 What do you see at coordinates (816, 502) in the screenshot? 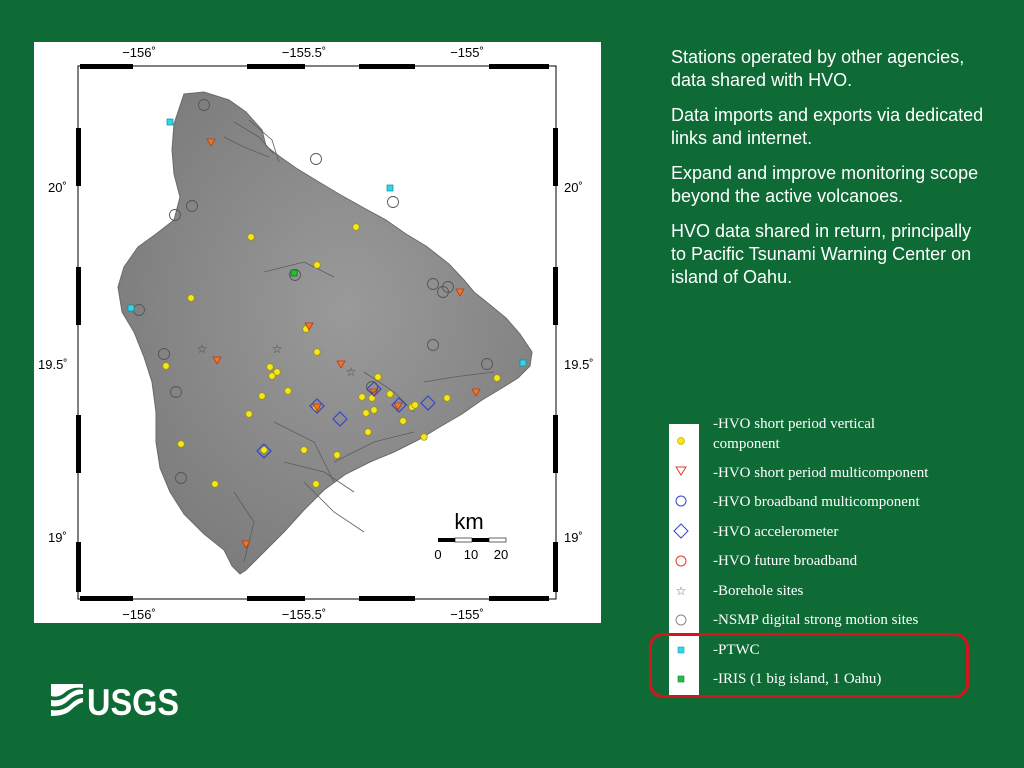
I see `legend-label-broadband: -HVO broadband multicomponent` at bounding box center [816, 502].